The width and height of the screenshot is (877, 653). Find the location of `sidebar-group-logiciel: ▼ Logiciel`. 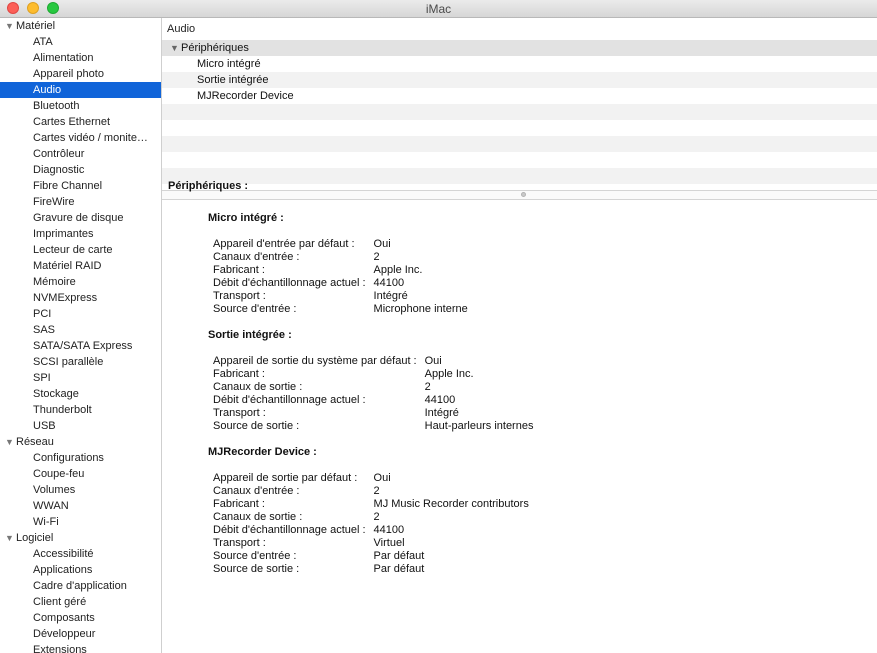

sidebar-group-logiciel: ▼ Logiciel is located at coordinates (80, 538).